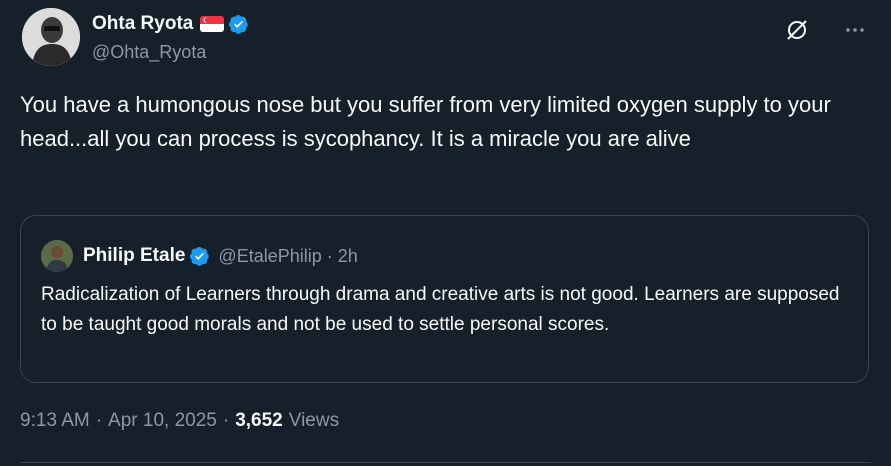 Image resolution: width=891 pixels, height=466 pixels. What do you see at coordinates (269, 256) in the screenshot?
I see `quoted-author-handle: @EtalePhilip` at bounding box center [269, 256].